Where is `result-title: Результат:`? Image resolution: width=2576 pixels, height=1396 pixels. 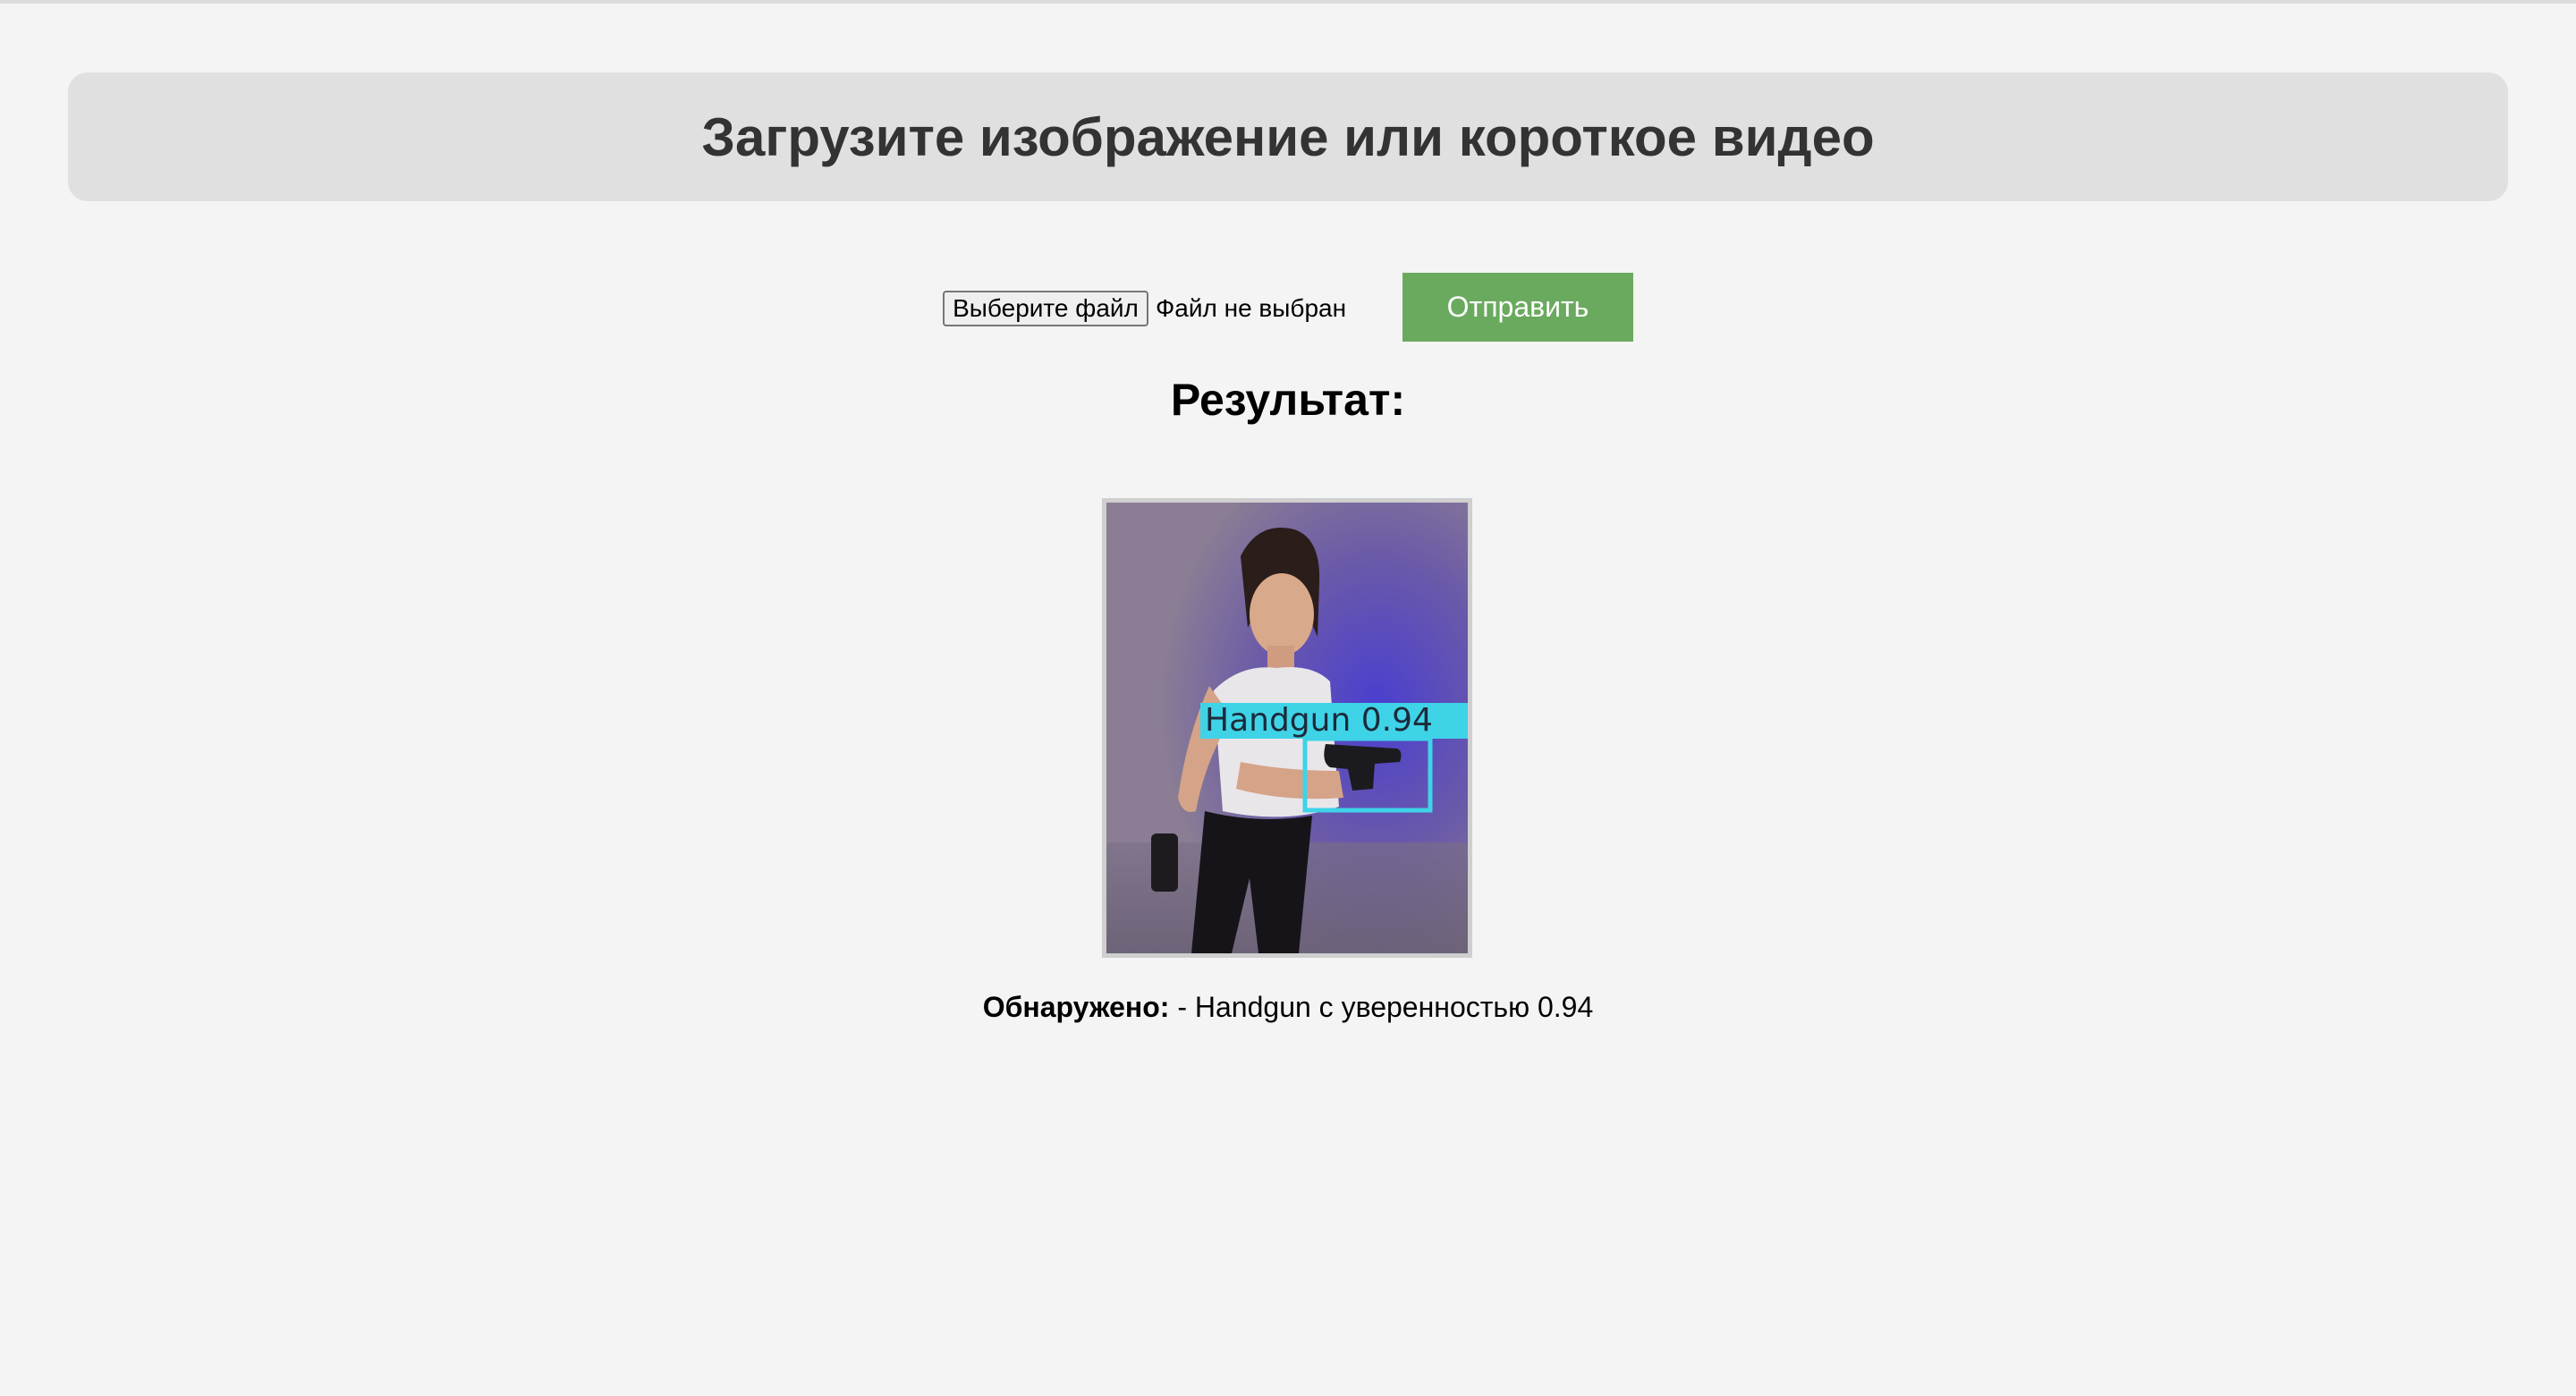 result-title: Результат: is located at coordinates (1288, 400).